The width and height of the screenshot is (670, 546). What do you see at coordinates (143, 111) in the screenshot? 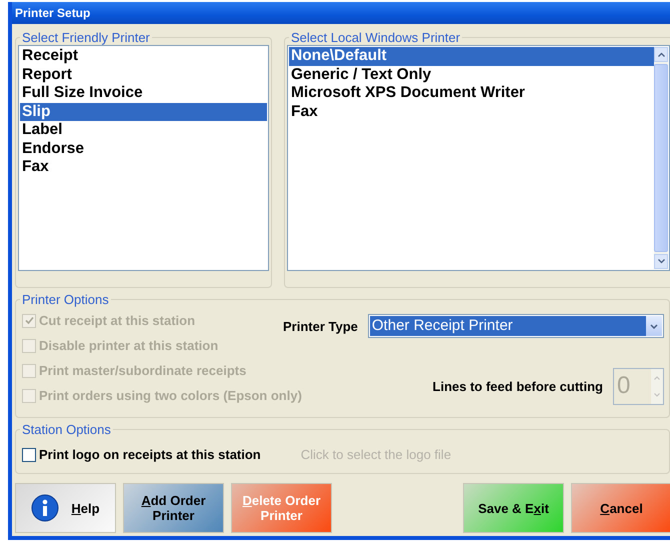
I see `list-item: Slip` at bounding box center [143, 111].